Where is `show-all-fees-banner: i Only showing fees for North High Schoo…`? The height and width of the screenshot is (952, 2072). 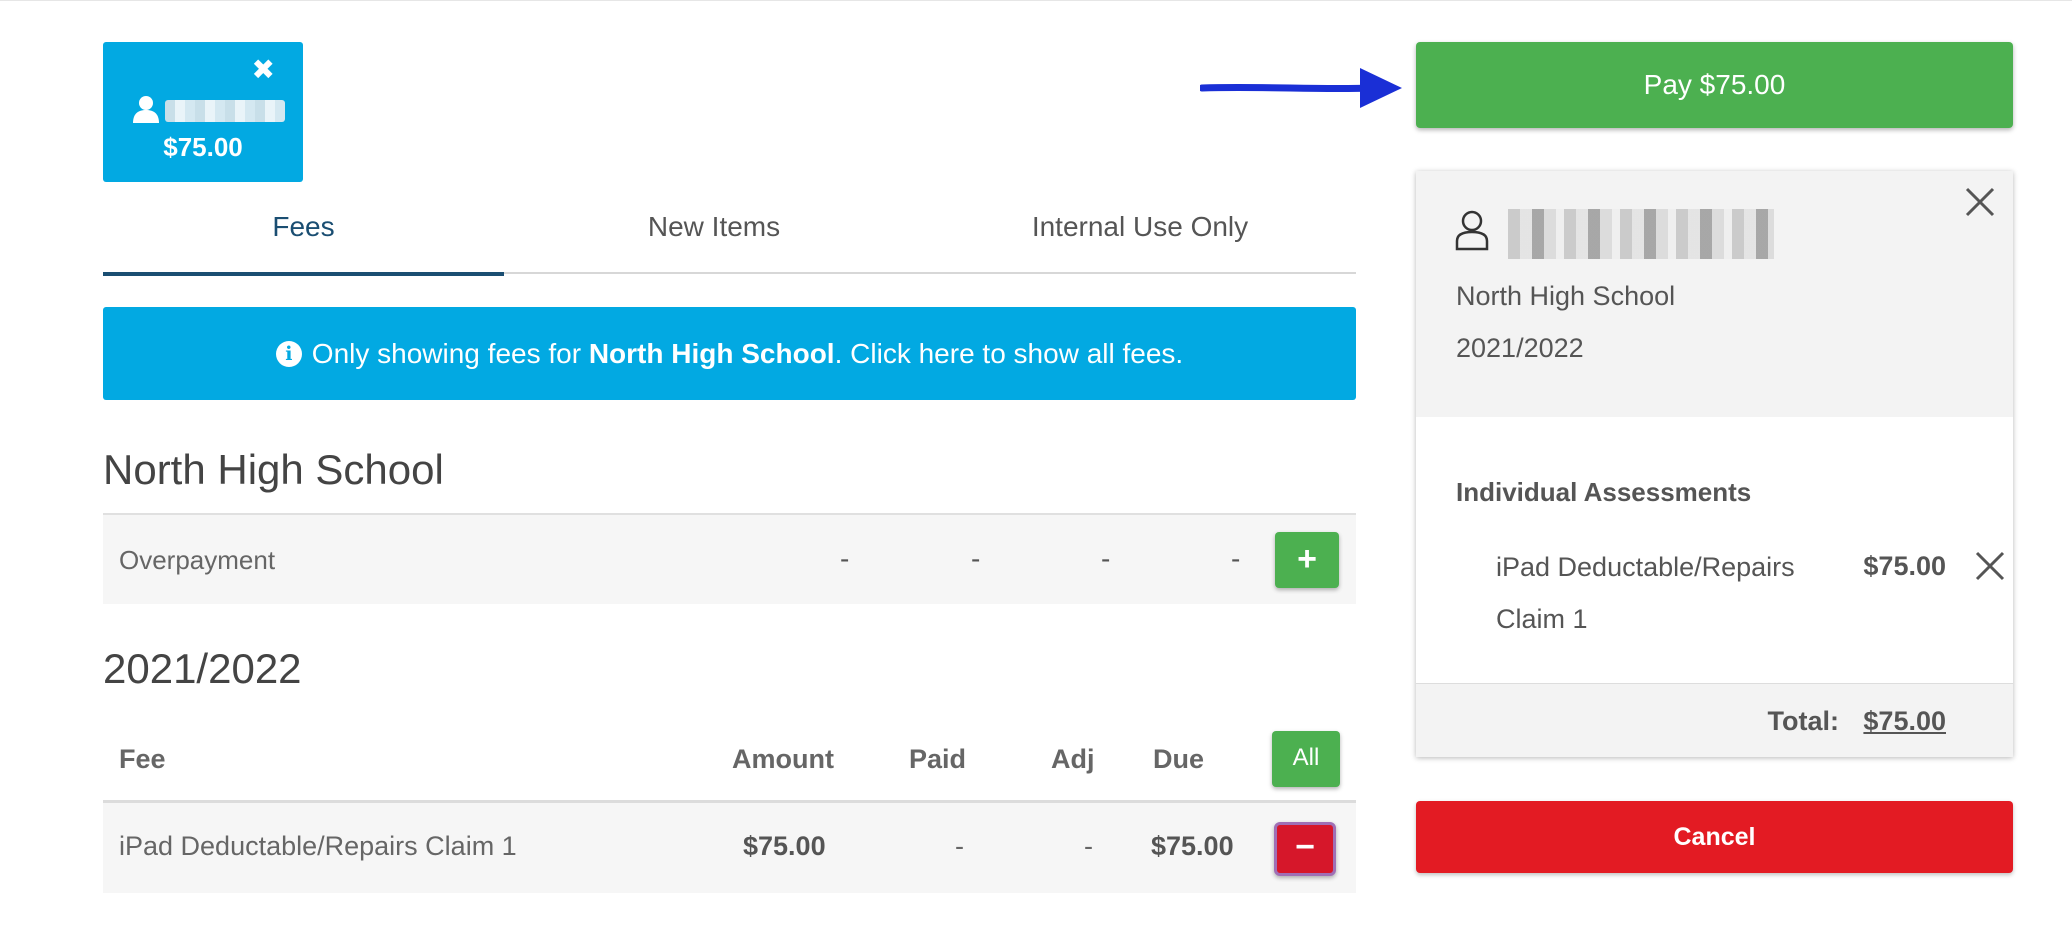 show-all-fees-banner: i Only showing fees for North High Schoo… is located at coordinates (729, 353).